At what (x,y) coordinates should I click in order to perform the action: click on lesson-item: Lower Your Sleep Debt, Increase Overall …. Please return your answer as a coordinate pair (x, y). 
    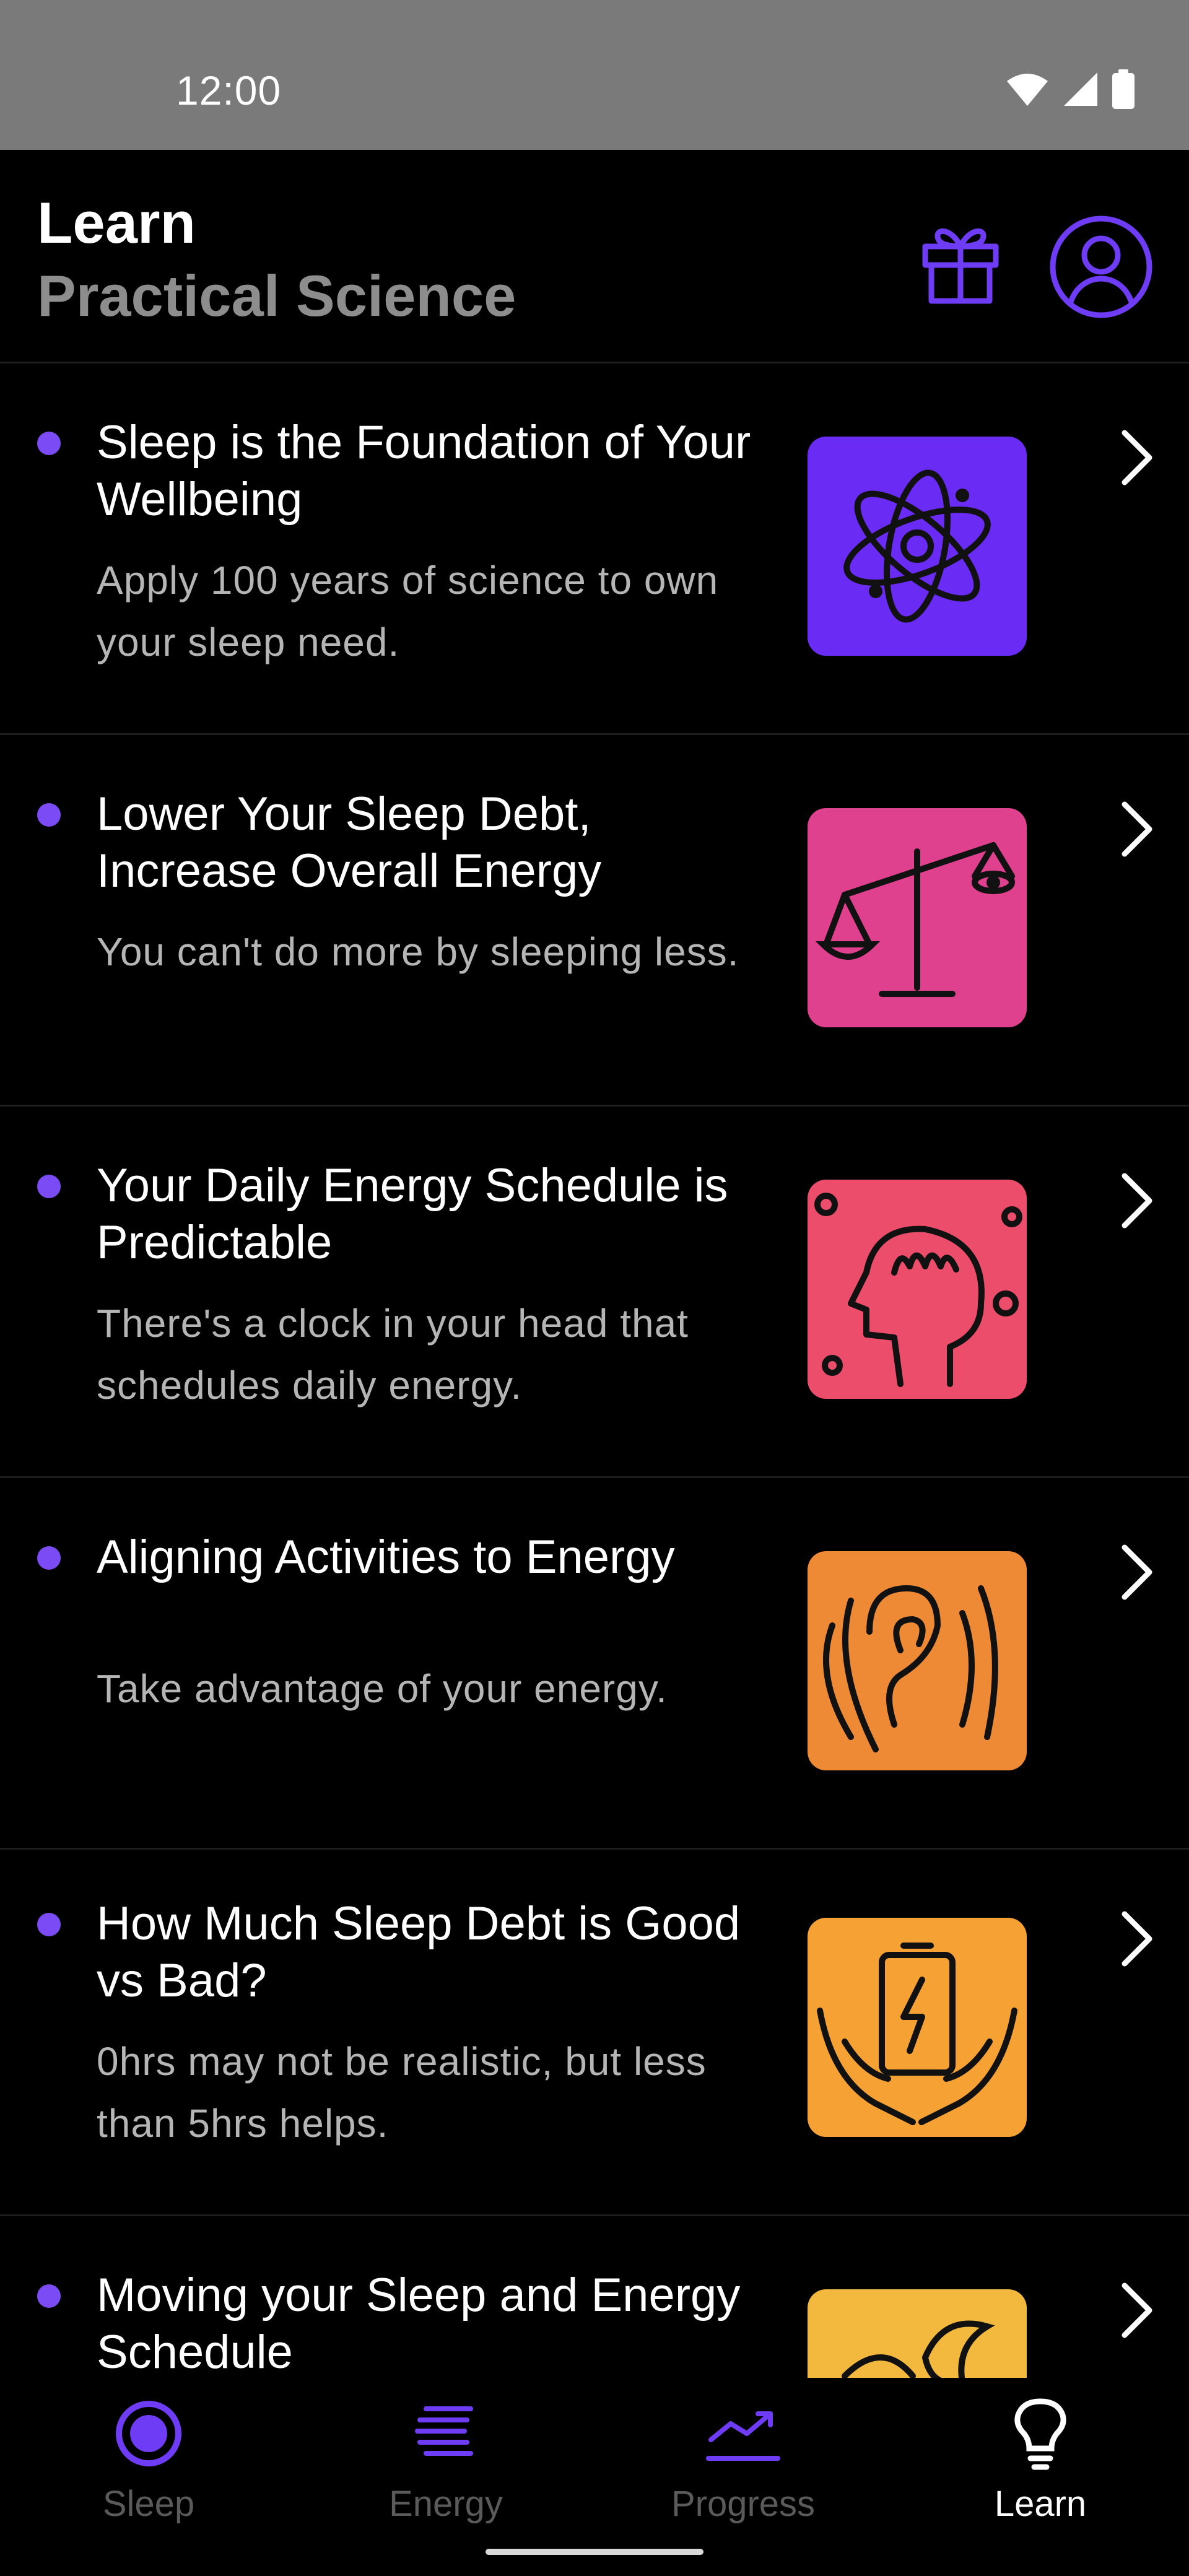
    Looking at the image, I should click on (594, 921).